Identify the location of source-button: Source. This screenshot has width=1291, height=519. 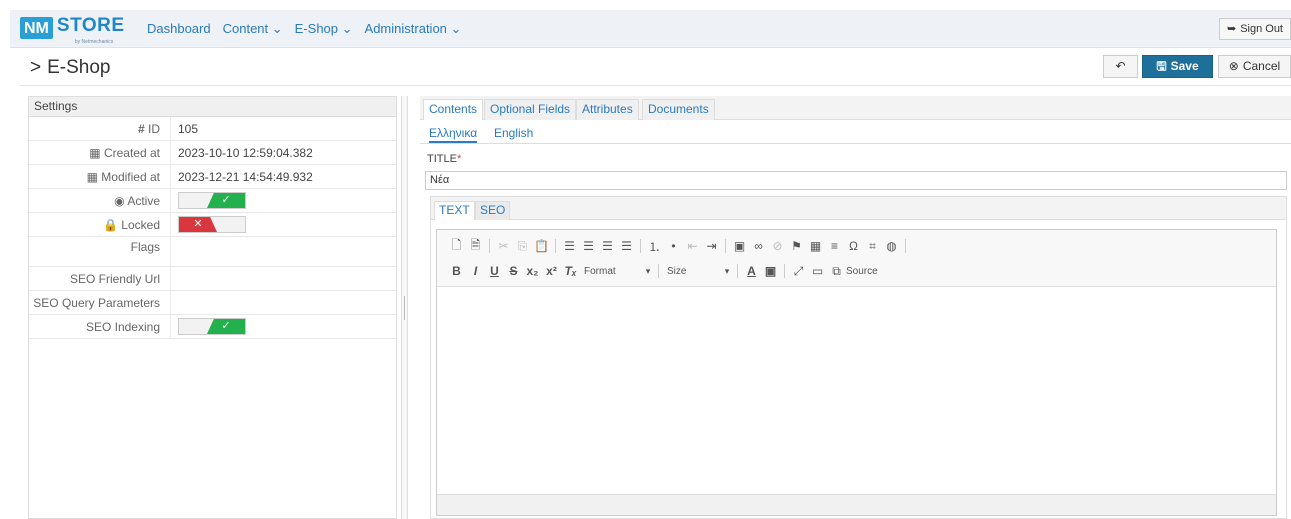
(864, 271).